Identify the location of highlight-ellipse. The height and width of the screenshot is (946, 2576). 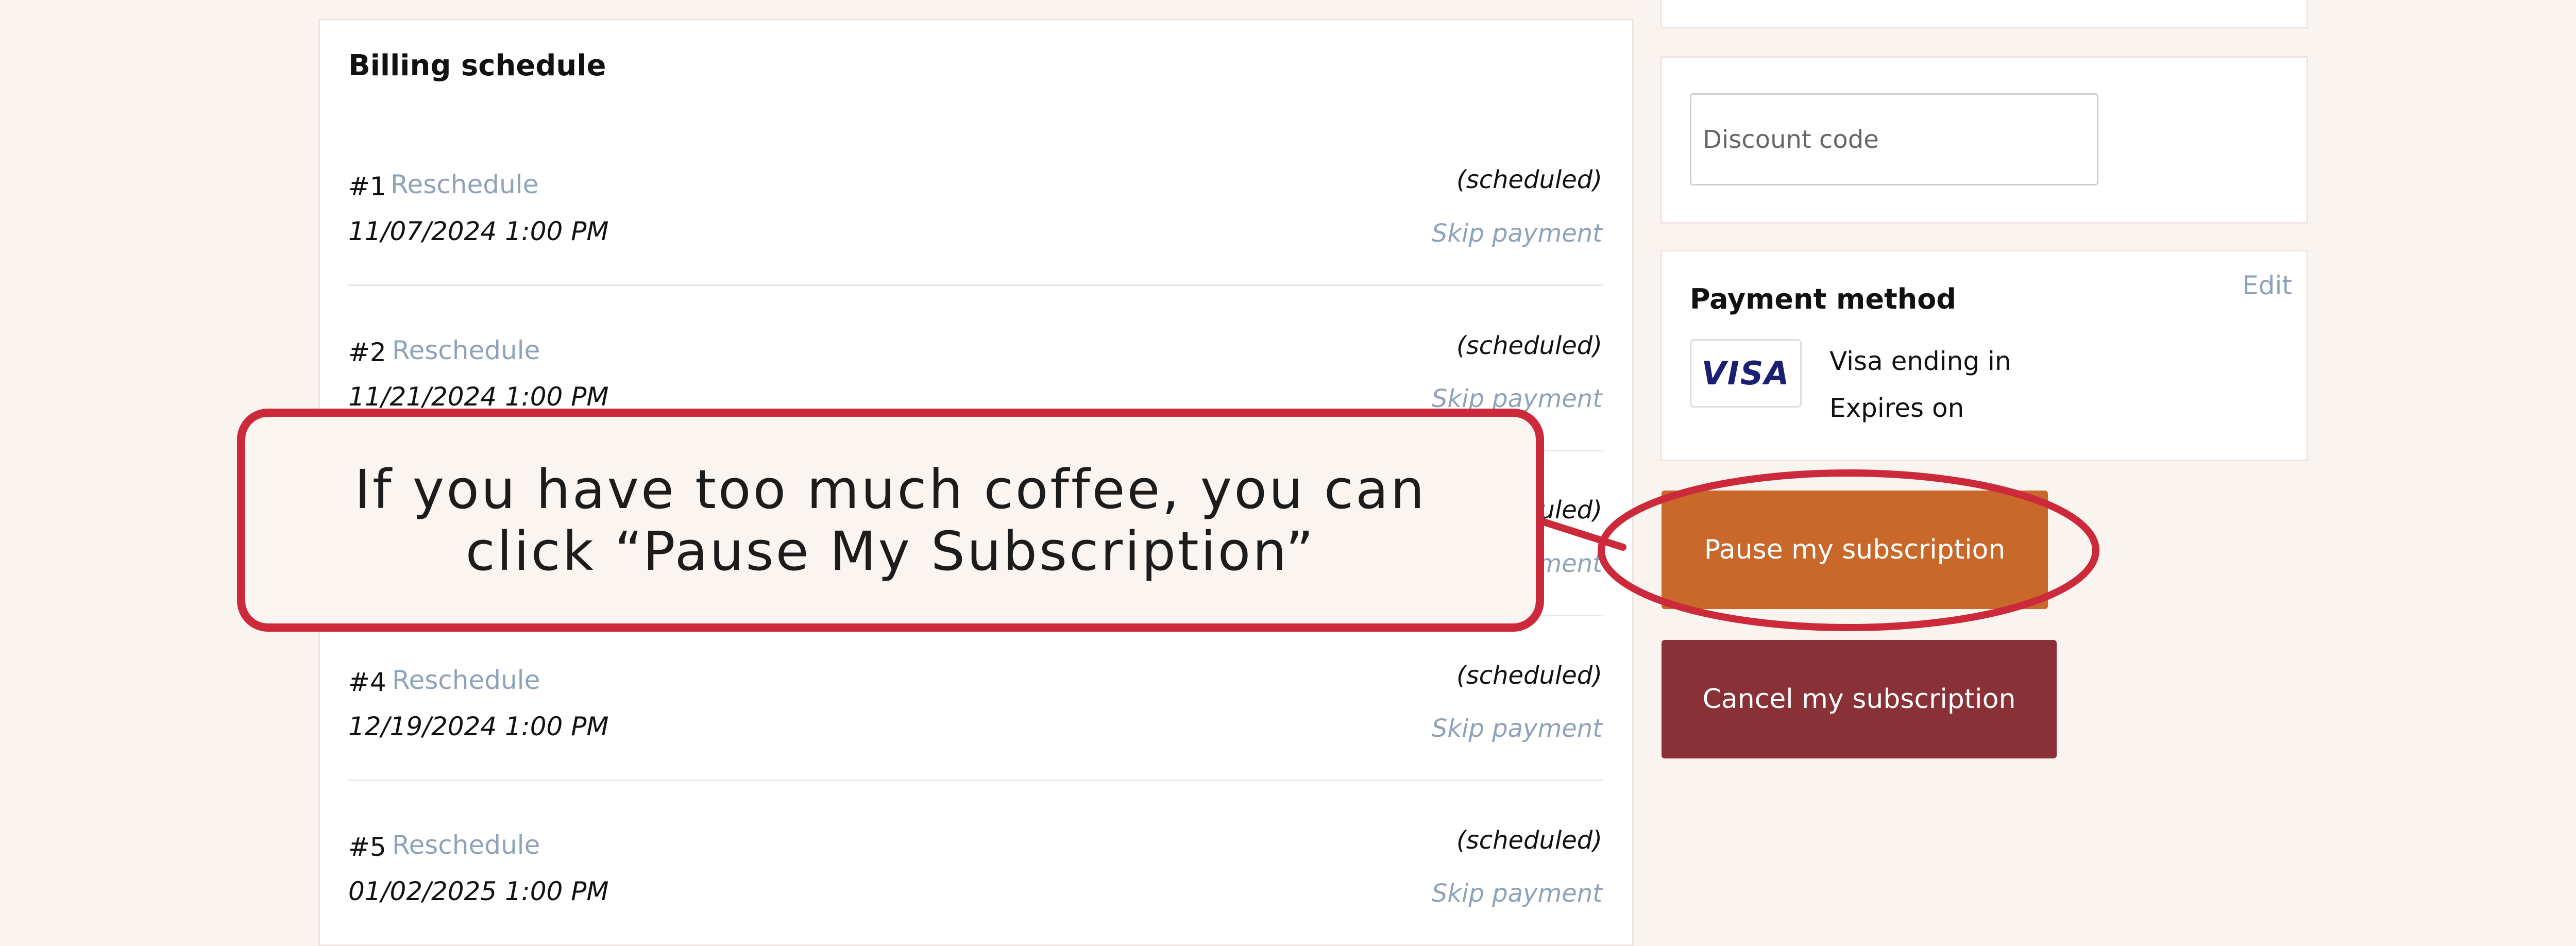
(1849, 550).